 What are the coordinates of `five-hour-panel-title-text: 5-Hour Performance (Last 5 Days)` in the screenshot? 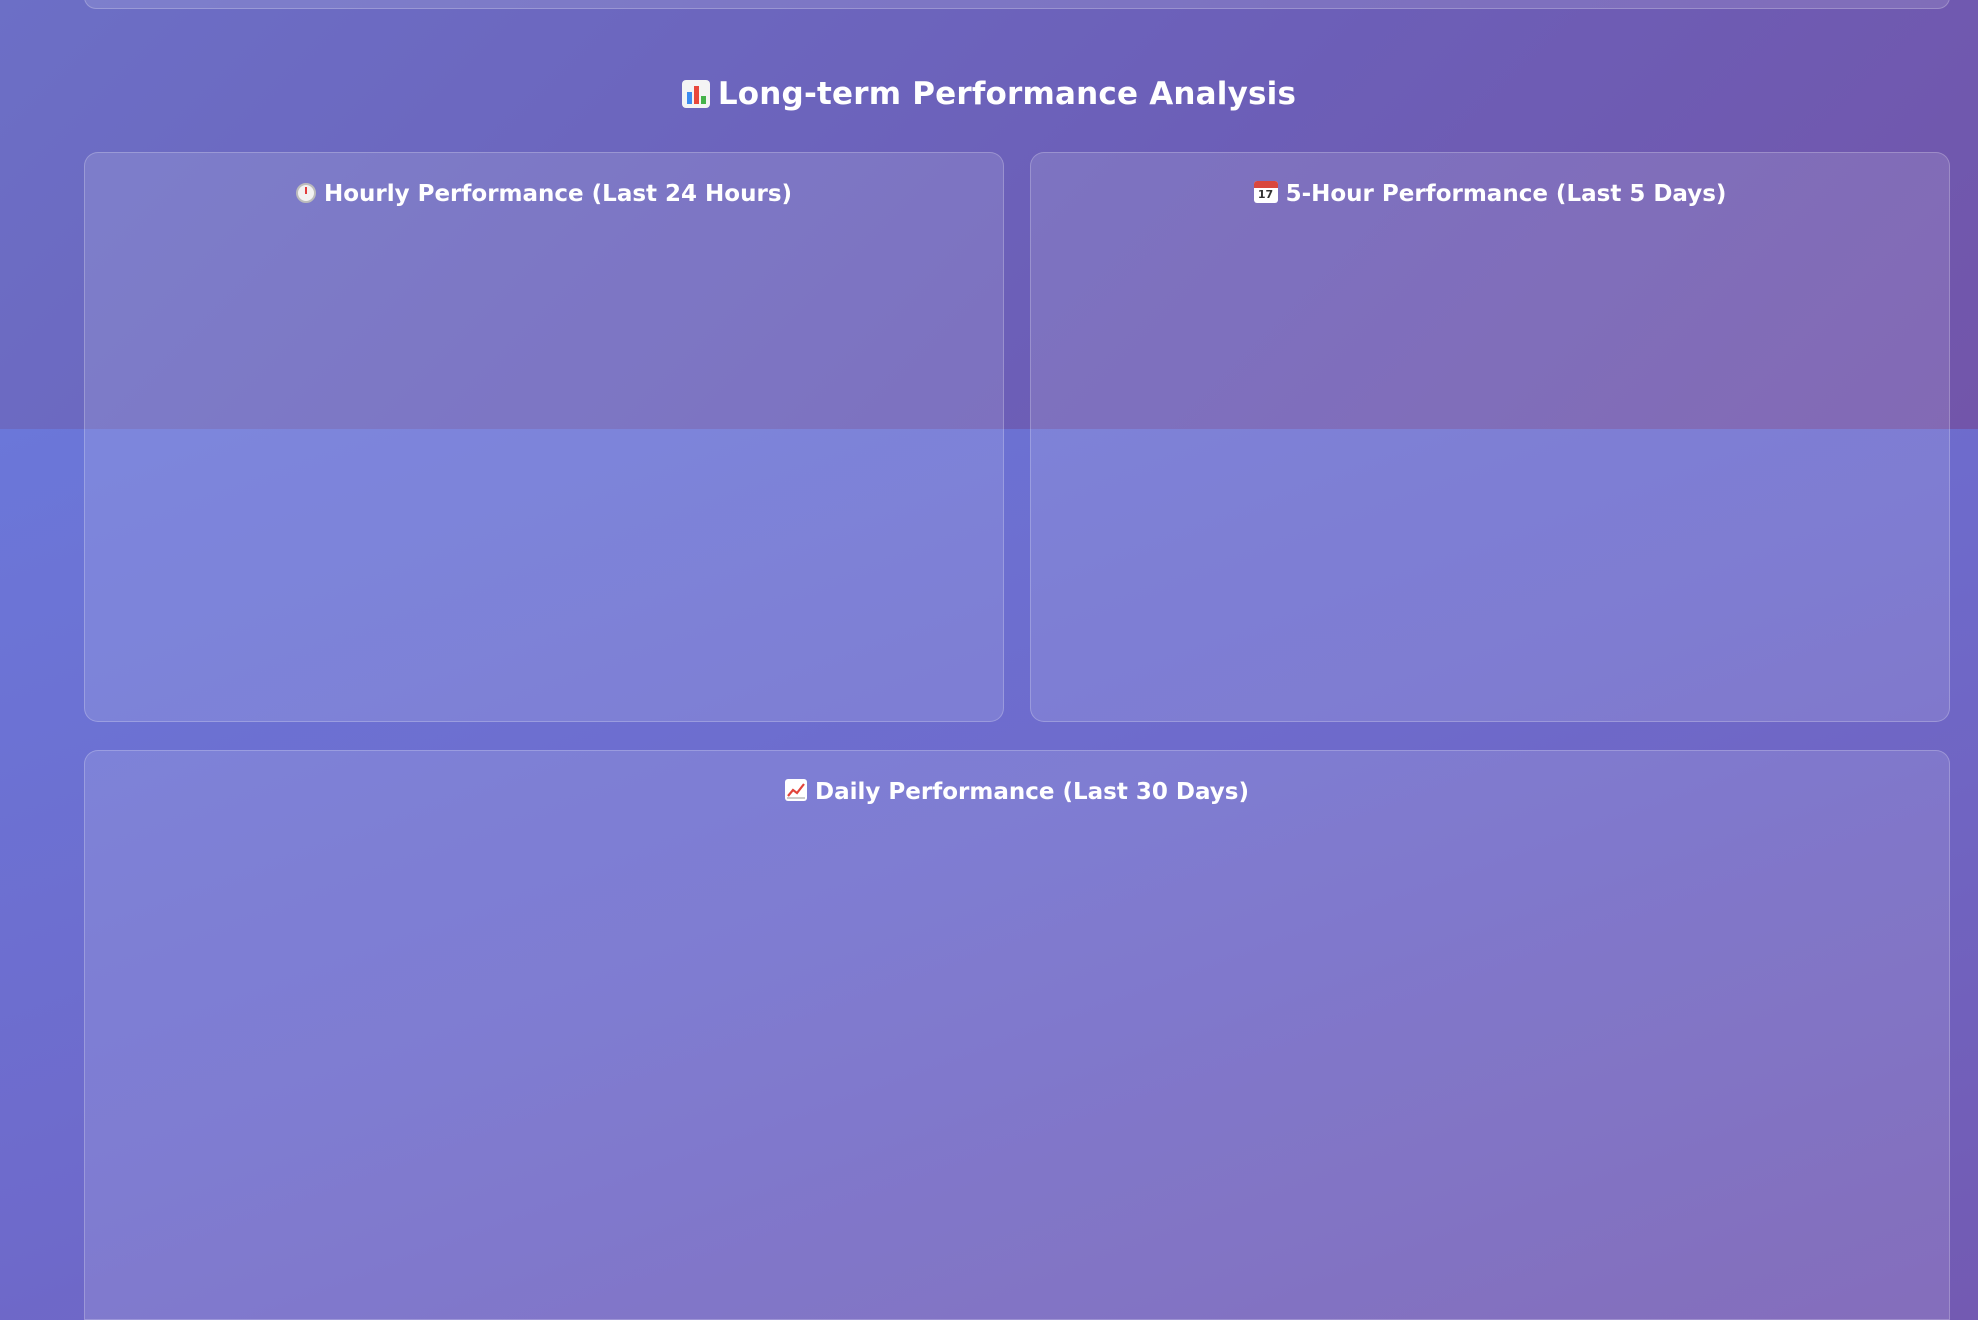 It's located at (1506, 194).